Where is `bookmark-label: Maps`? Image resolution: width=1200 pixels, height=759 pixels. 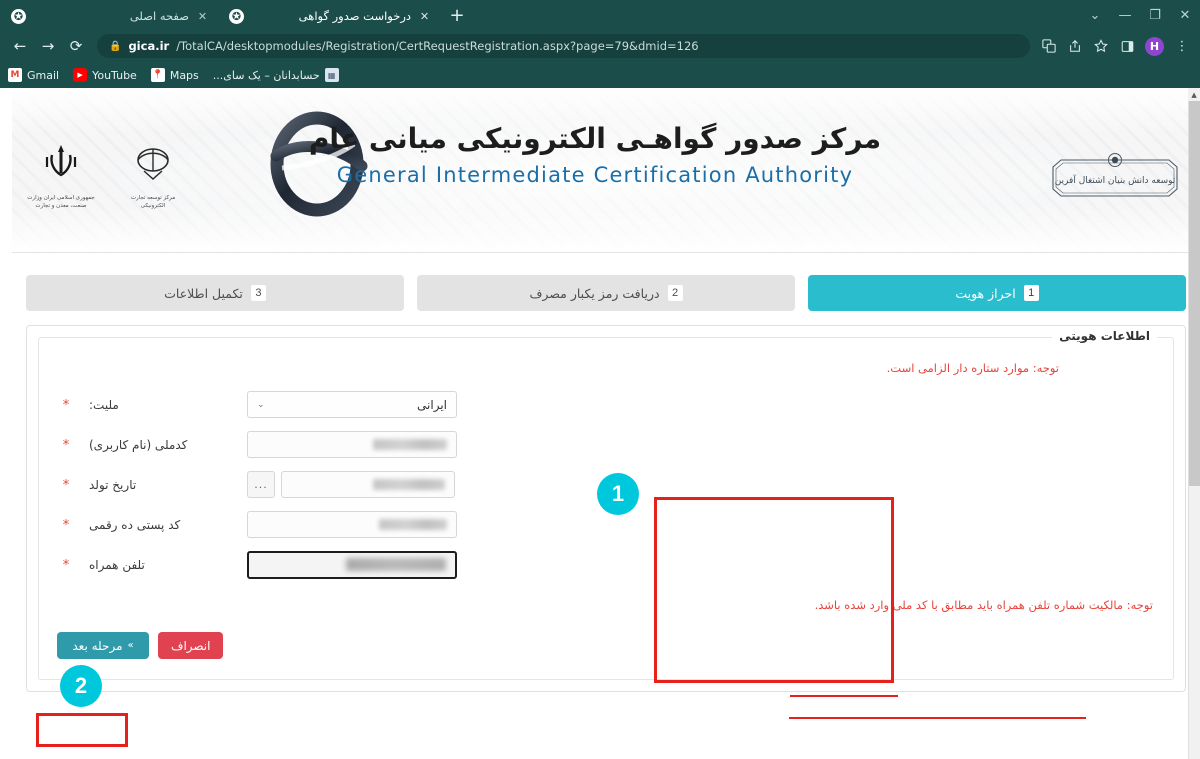 bookmark-label: Maps is located at coordinates (184, 75).